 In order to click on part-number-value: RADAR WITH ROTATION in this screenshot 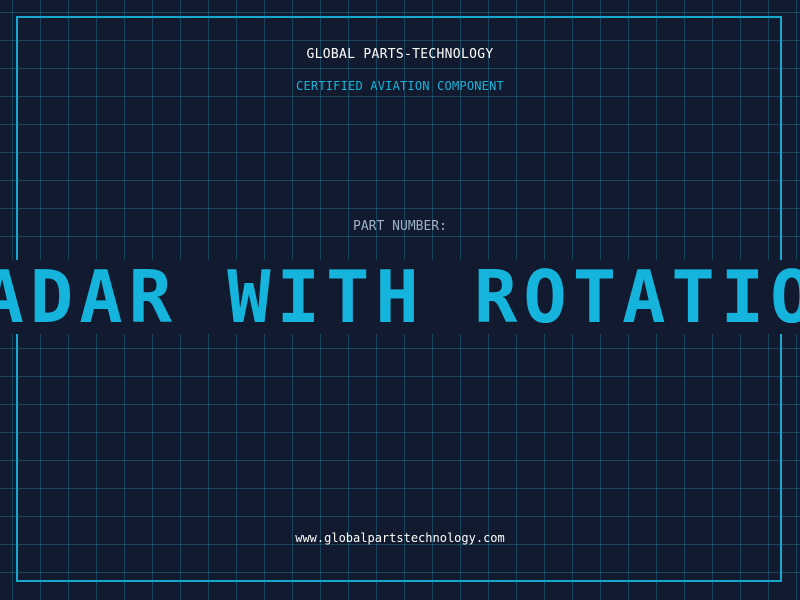, I will do `click(400, 297)`.